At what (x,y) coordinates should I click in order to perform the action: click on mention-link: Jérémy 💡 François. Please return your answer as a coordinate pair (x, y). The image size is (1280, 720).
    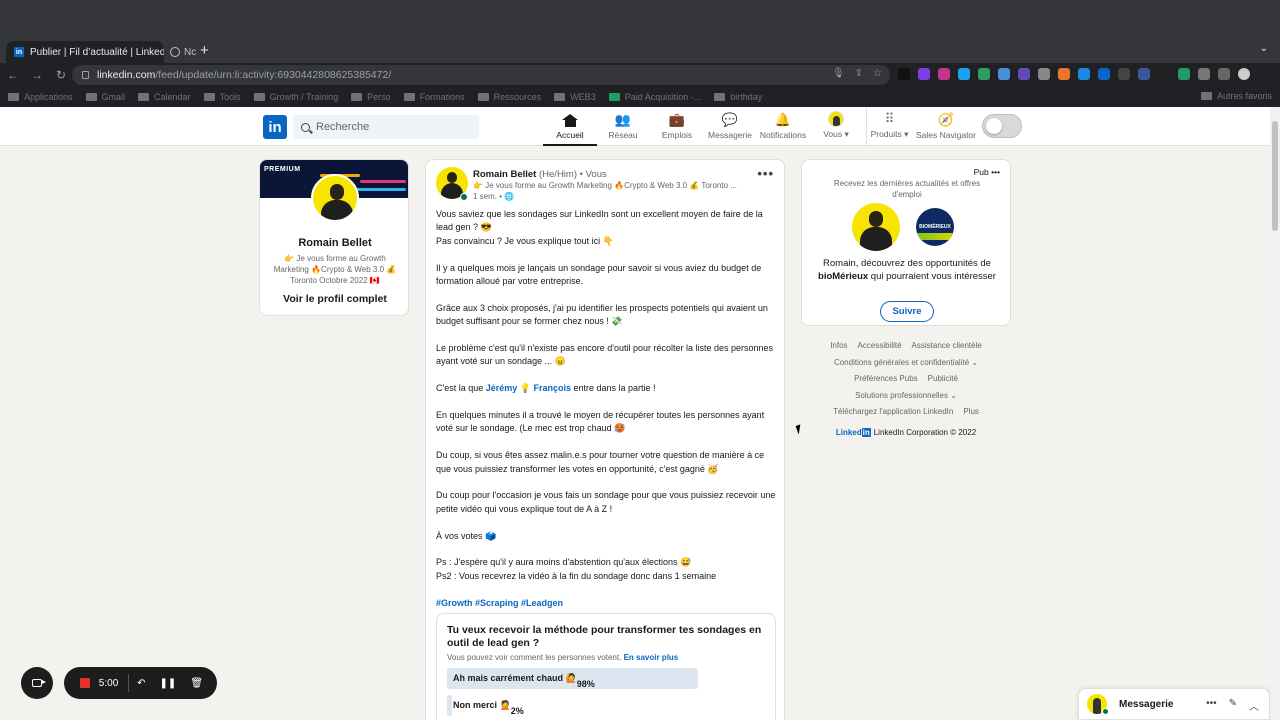
    Looking at the image, I should click on (528, 388).